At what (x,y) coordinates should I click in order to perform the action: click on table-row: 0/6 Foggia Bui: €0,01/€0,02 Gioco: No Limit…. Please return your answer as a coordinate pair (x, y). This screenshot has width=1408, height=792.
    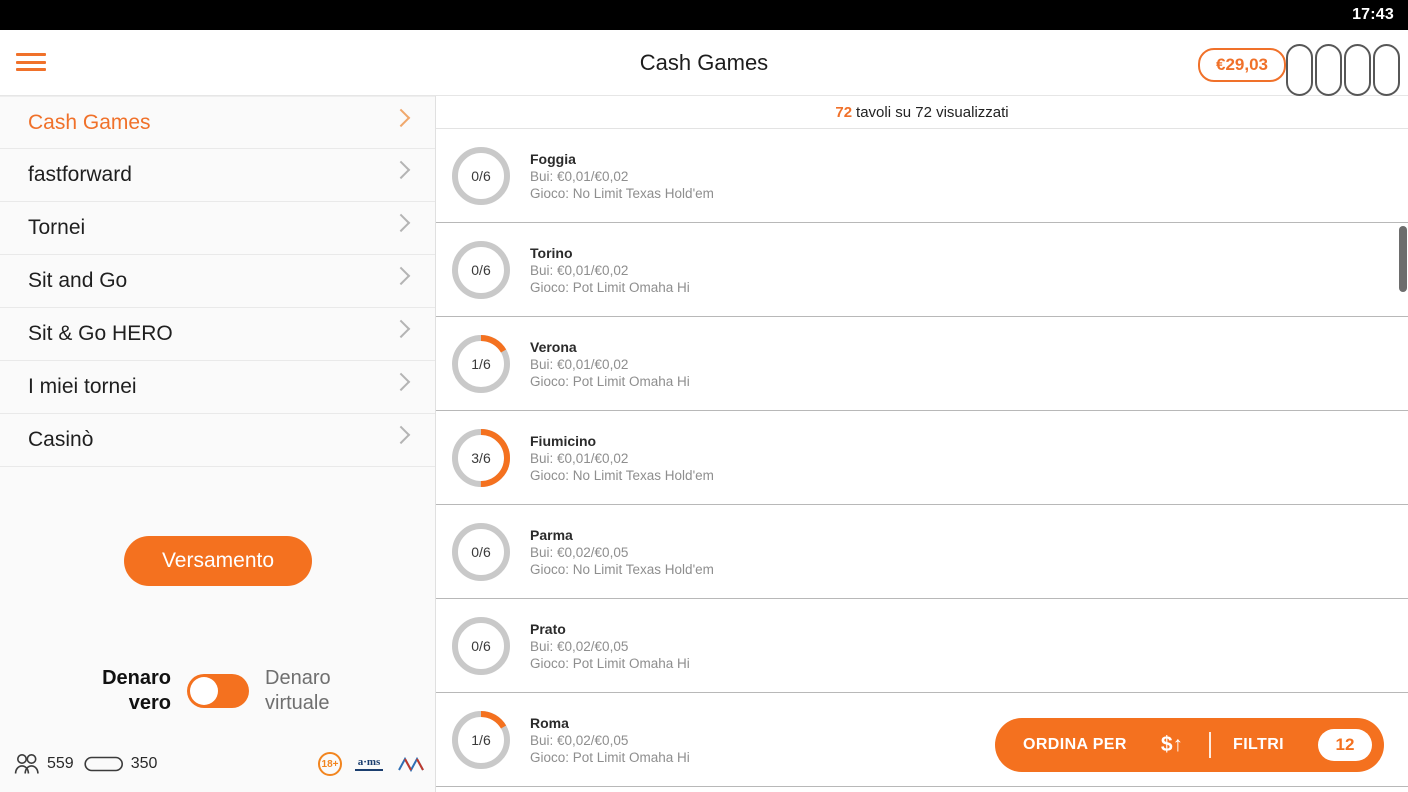
    Looking at the image, I should click on (922, 176).